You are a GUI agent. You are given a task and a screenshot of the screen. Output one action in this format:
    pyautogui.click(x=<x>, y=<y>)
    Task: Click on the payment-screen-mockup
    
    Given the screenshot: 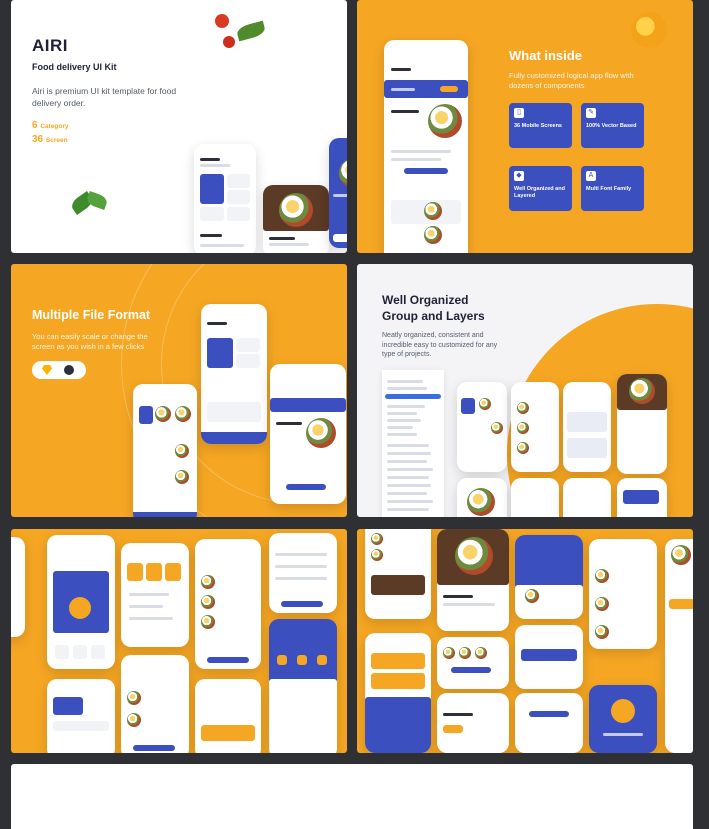 What is the action you would take?
    pyautogui.click(x=81, y=716)
    